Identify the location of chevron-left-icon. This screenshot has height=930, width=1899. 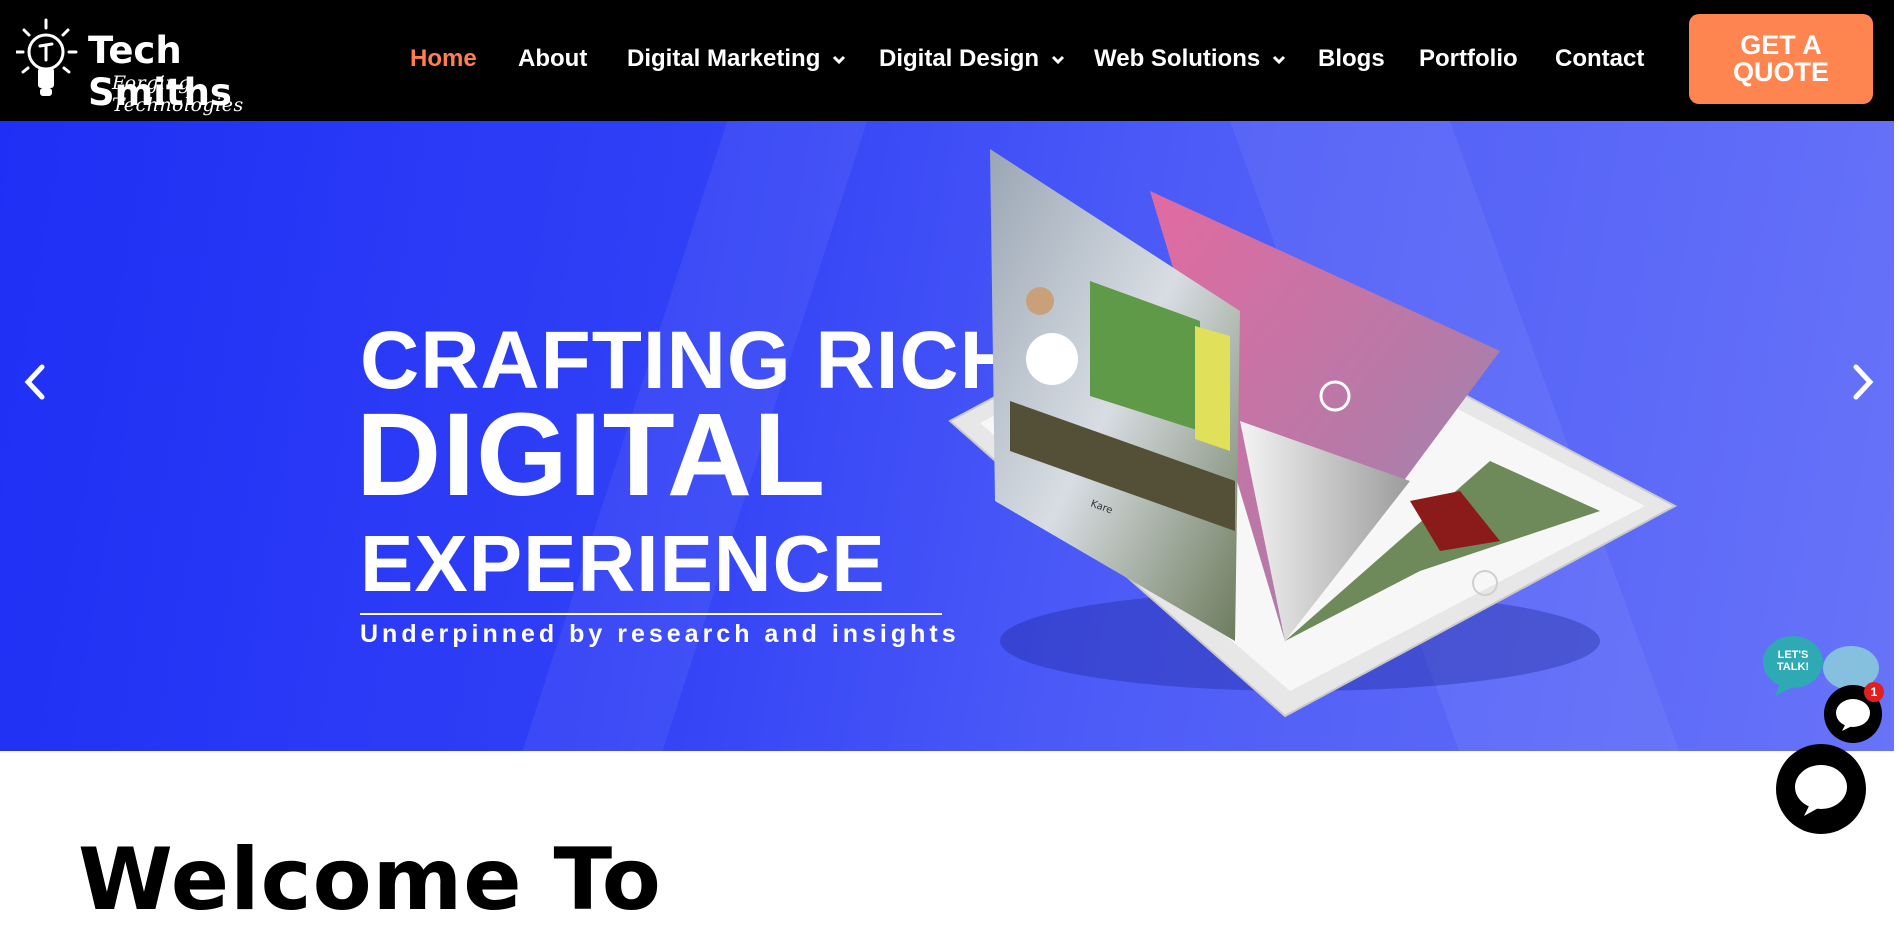
(34, 382).